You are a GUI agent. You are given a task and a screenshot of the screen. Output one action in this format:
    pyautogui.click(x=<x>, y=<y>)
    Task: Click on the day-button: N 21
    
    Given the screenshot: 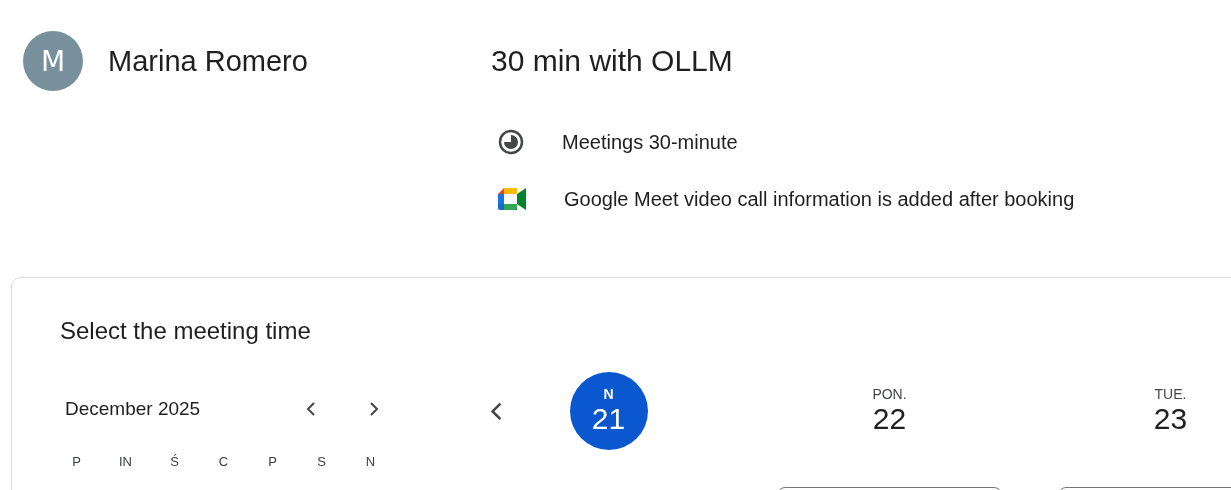 What is the action you would take?
    pyautogui.click(x=608, y=411)
    